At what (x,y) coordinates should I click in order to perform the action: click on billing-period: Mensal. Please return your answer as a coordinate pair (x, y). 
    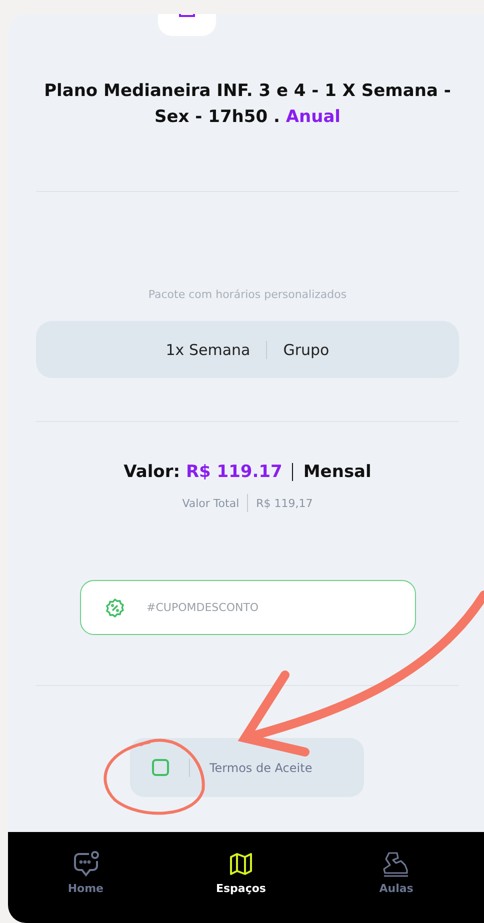
    Looking at the image, I should click on (337, 472).